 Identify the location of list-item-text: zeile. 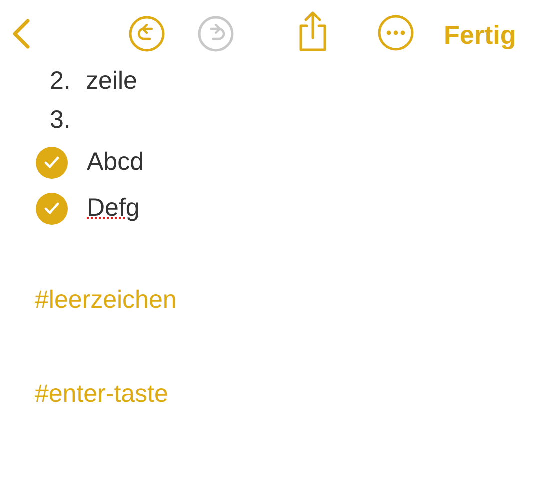
(112, 81).